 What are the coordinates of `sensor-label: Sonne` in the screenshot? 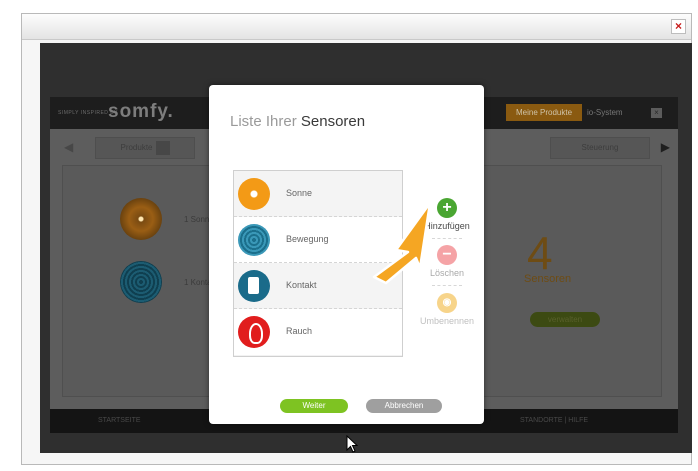 It's located at (299, 193).